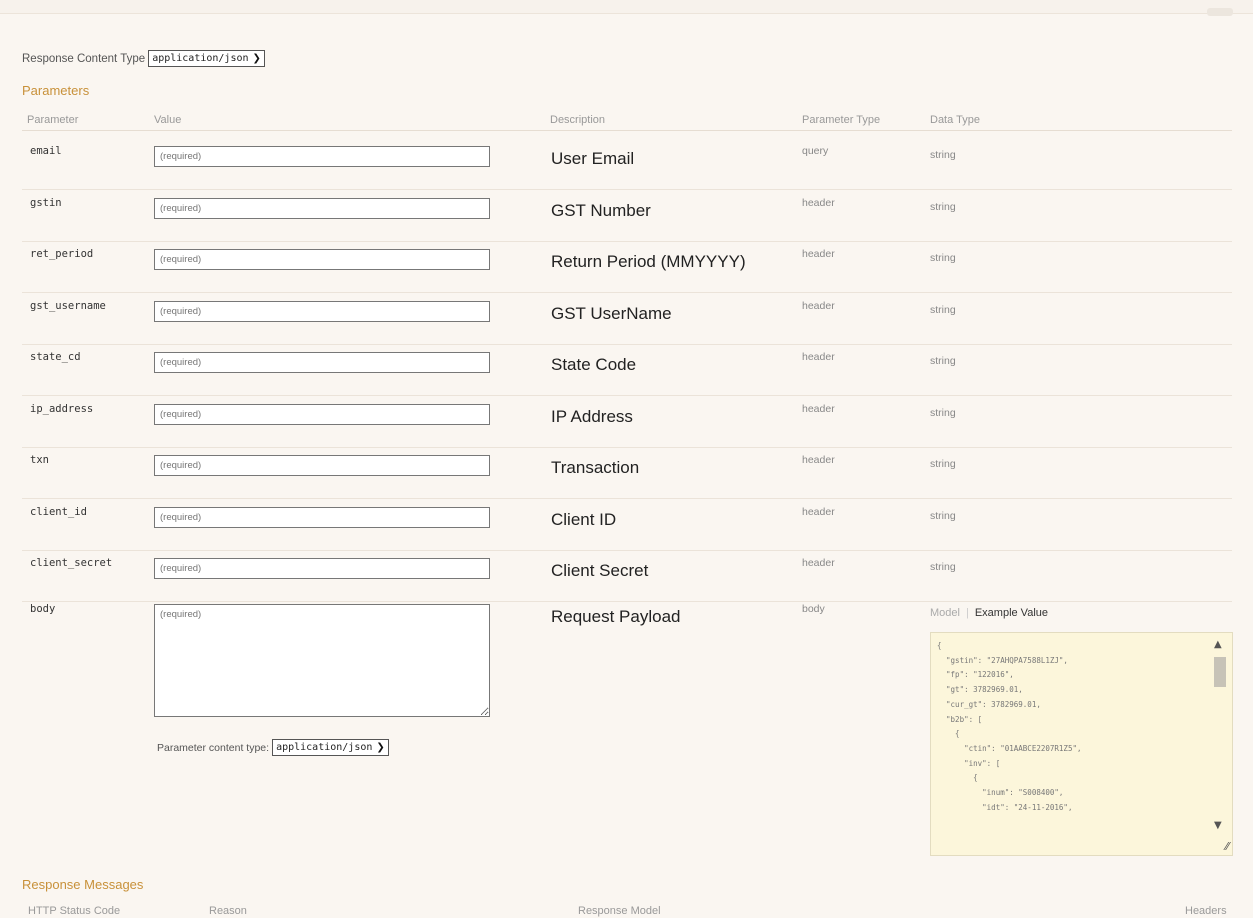 This screenshot has height=918, width=1253. I want to click on param-description: Client ID, so click(584, 519).